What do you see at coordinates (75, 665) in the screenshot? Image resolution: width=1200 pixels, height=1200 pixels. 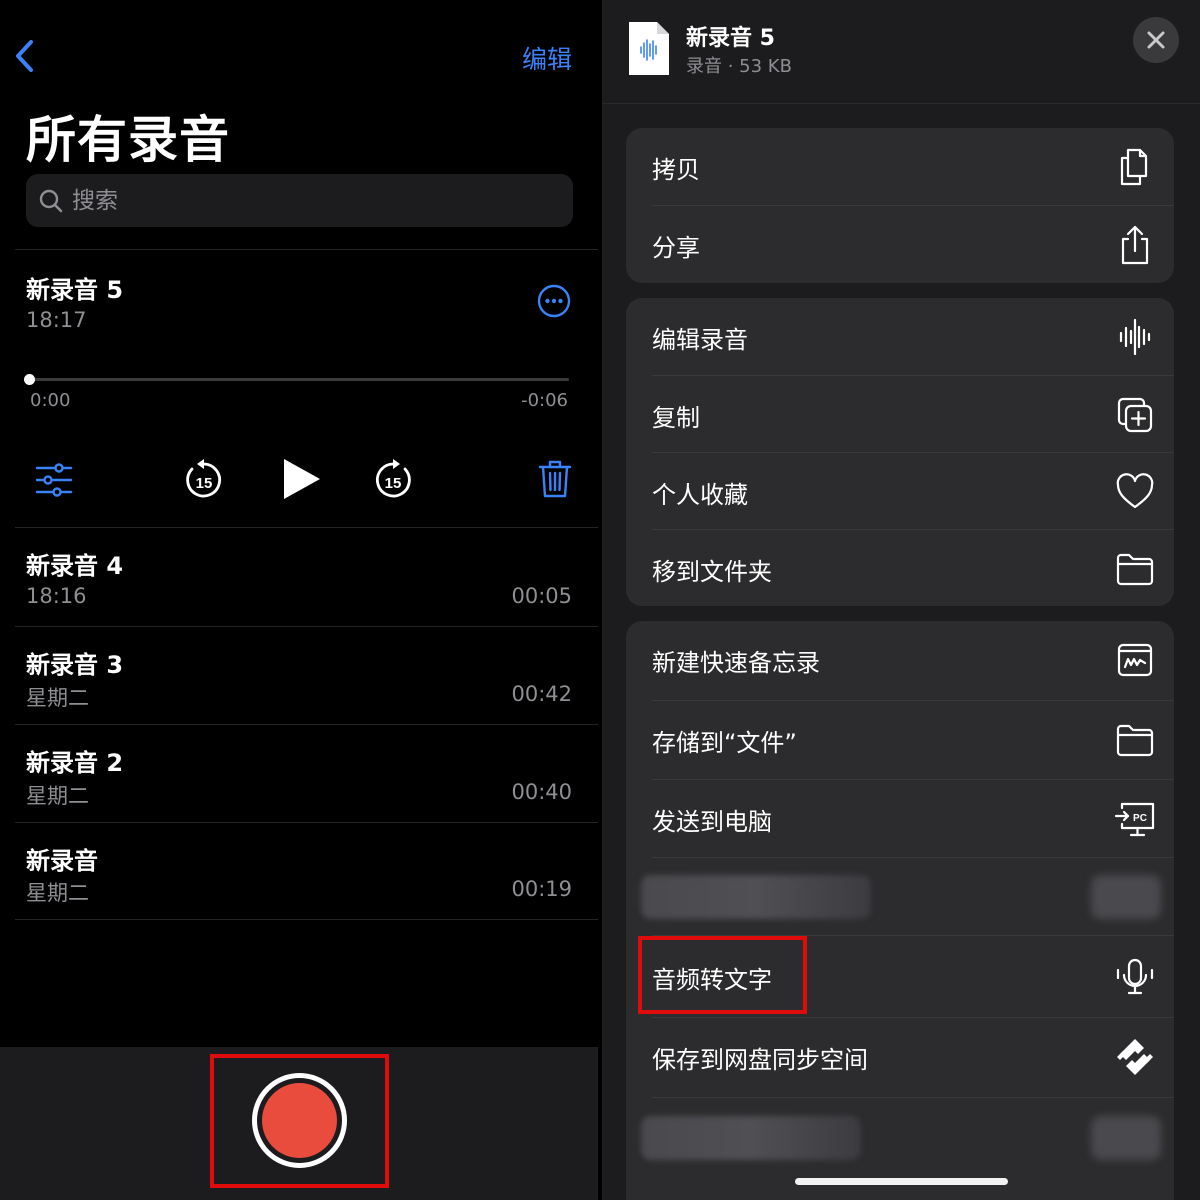 I see `recording-title: 新录音 3` at bounding box center [75, 665].